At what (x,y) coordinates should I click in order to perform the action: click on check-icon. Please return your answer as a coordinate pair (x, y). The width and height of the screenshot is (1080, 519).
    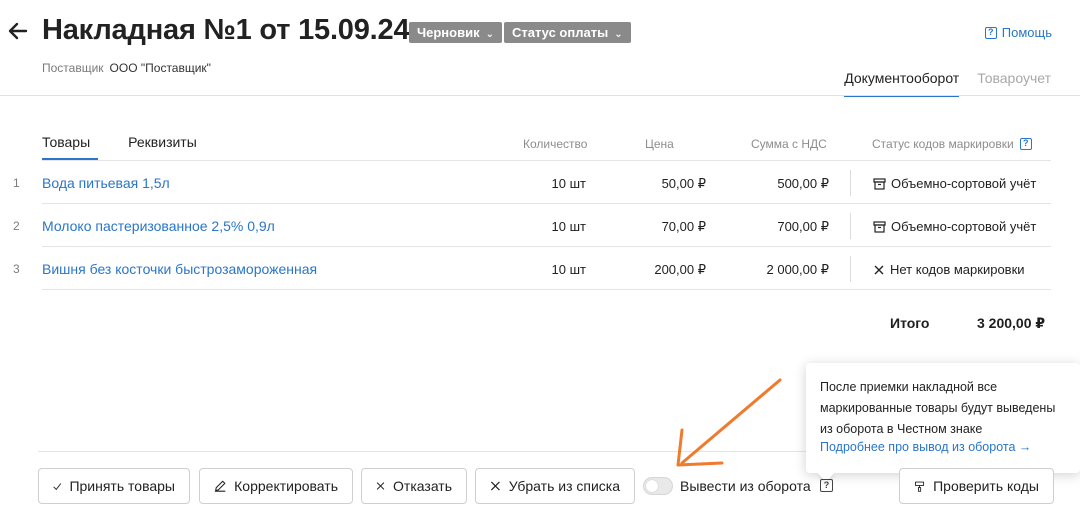
    Looking at the image, I should click on (57, 486).